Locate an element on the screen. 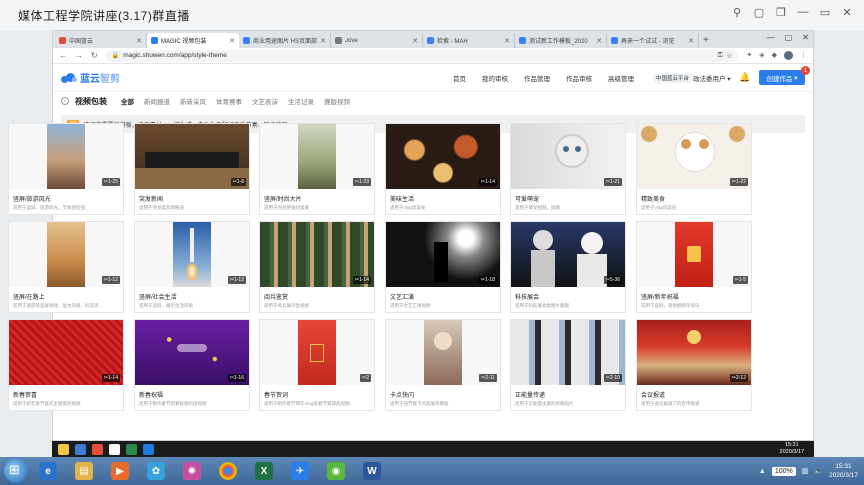 The height and width of the screenshot is (485, 864). category-tab: 新闻报道 is located at coordinates (157, 101).